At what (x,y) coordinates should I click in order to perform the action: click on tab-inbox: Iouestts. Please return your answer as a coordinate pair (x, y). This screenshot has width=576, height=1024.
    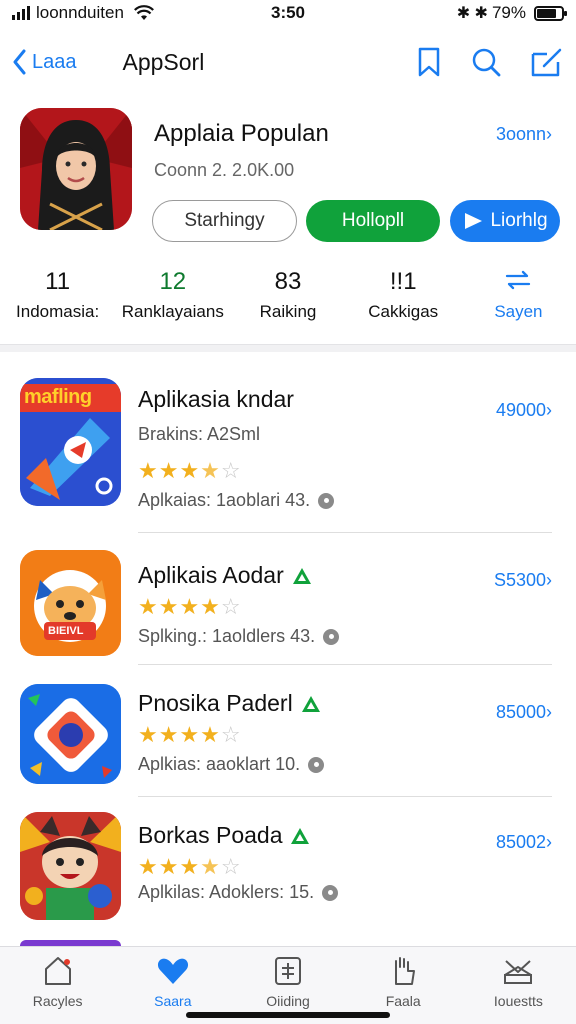
    Looking at the image, I should click on (518, 985).